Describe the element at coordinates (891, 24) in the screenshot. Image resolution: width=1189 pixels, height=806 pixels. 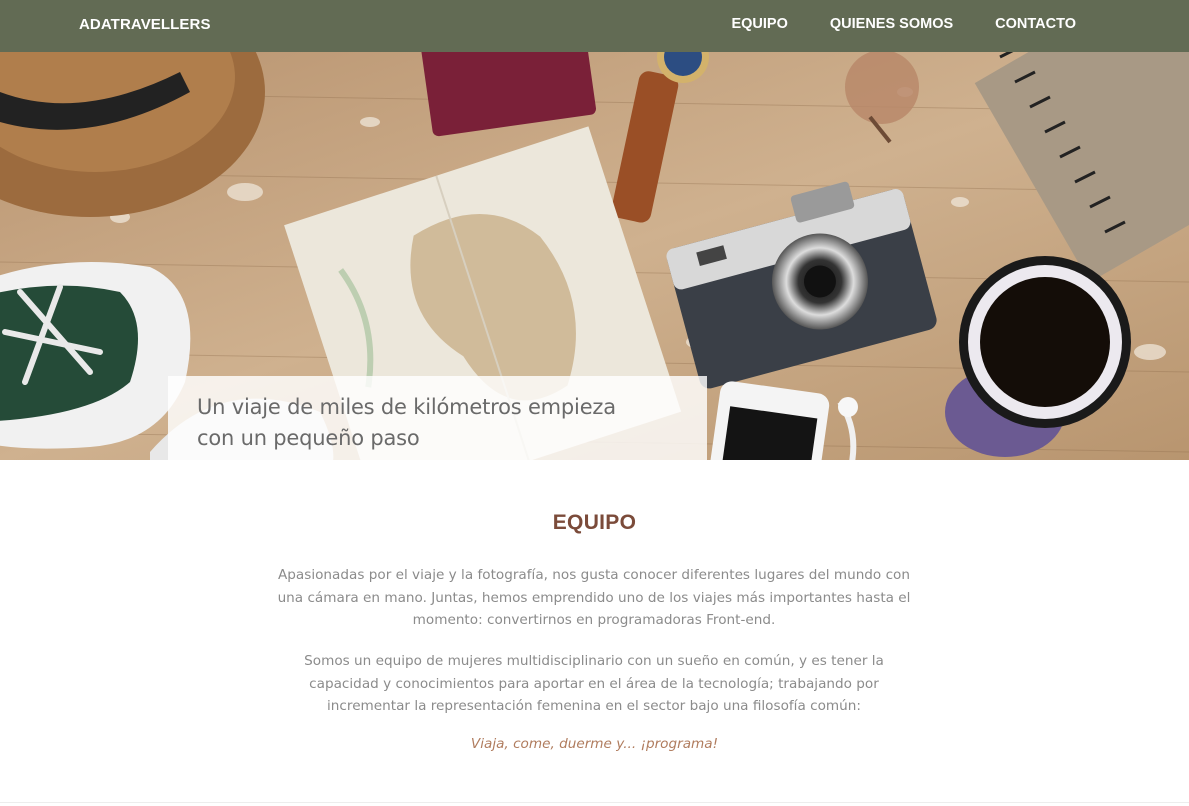
I see `nav-link-quienes-somos: QUIENES SOMOS` at that location.